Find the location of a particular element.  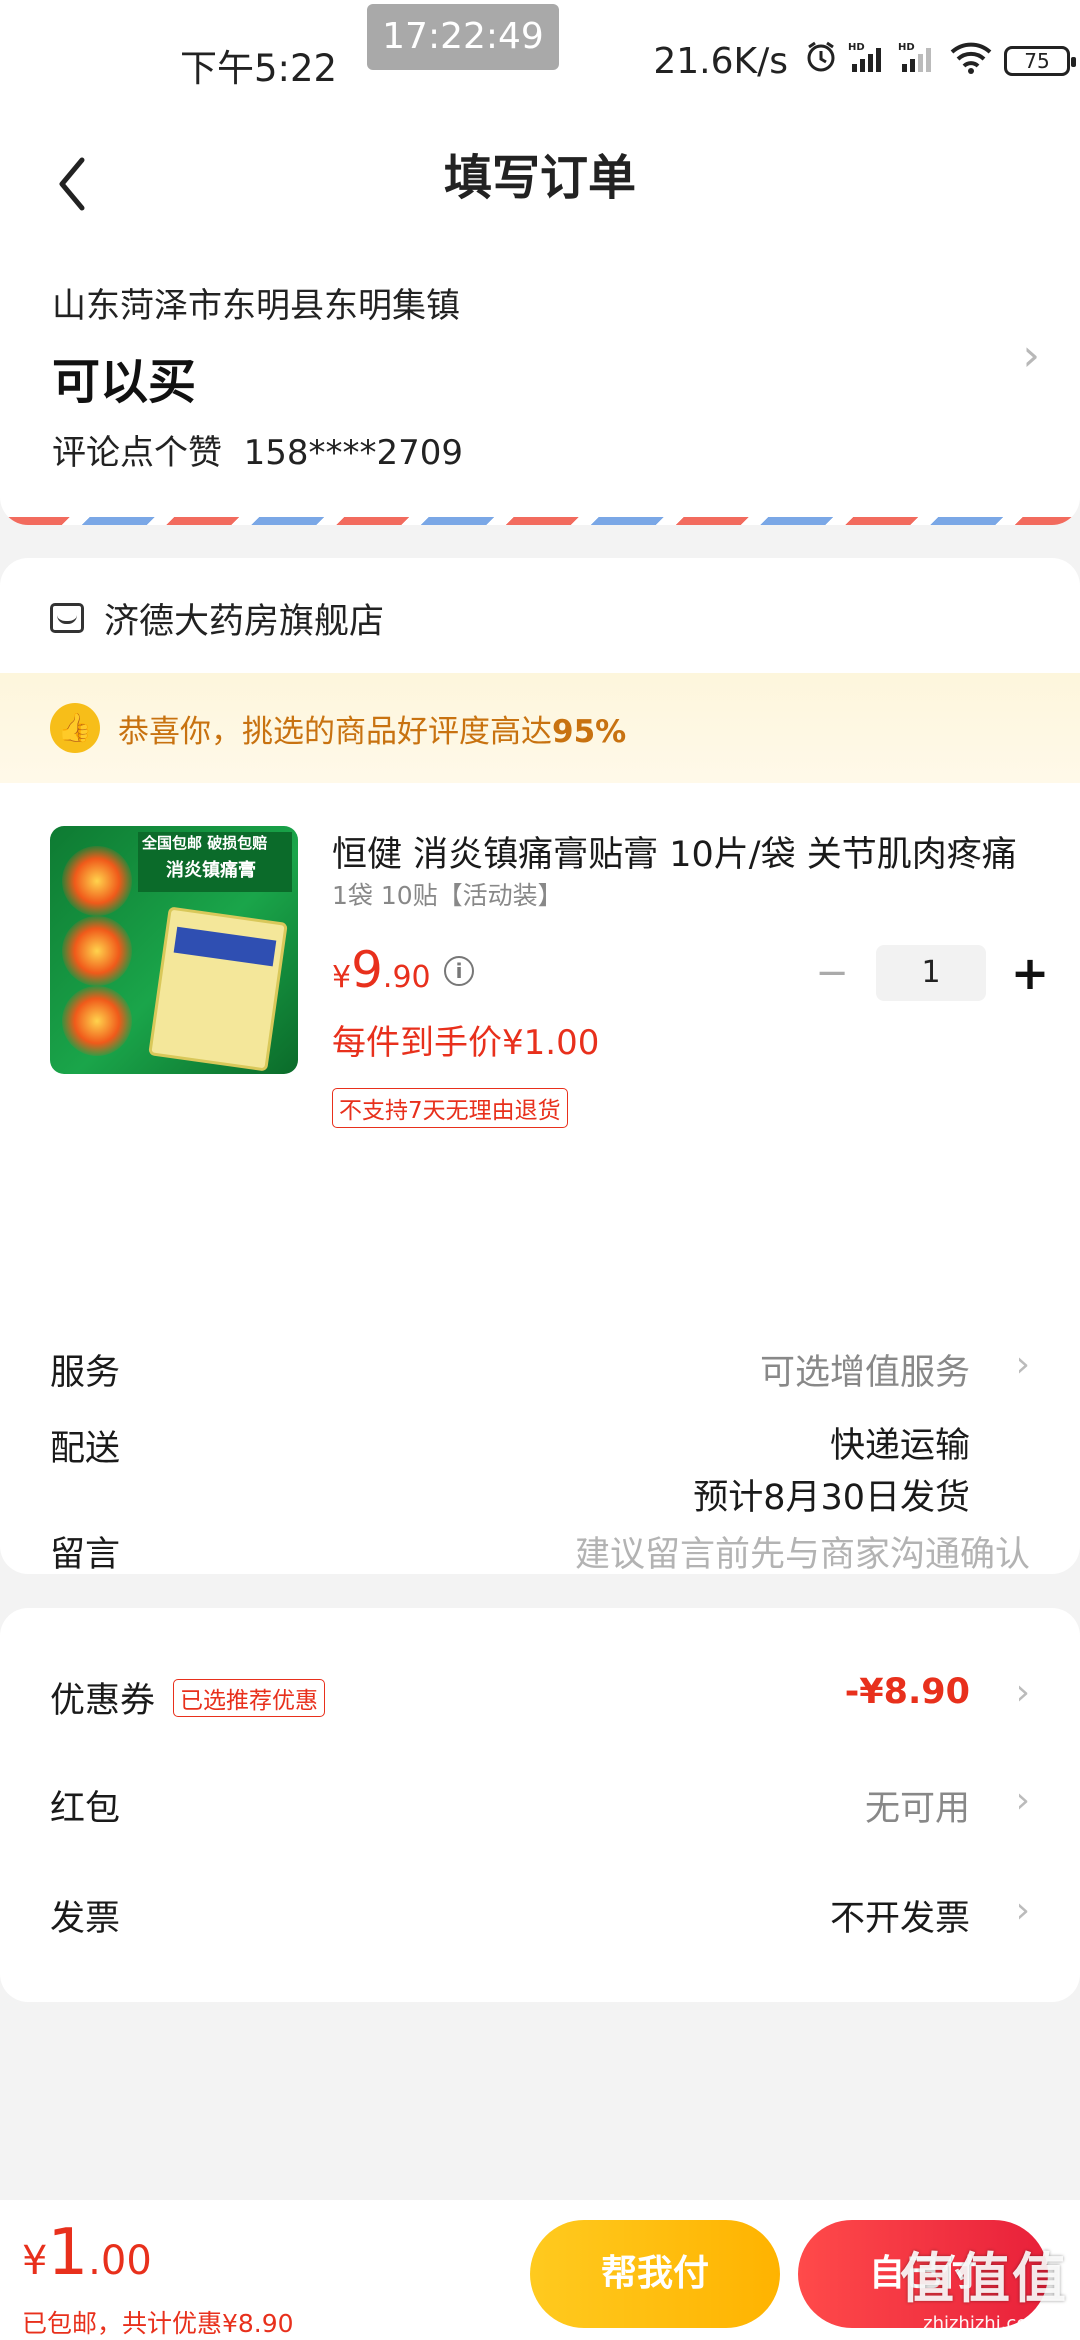

screen-clock-chip: 17:22:49 is located at coordinates (463, 37).